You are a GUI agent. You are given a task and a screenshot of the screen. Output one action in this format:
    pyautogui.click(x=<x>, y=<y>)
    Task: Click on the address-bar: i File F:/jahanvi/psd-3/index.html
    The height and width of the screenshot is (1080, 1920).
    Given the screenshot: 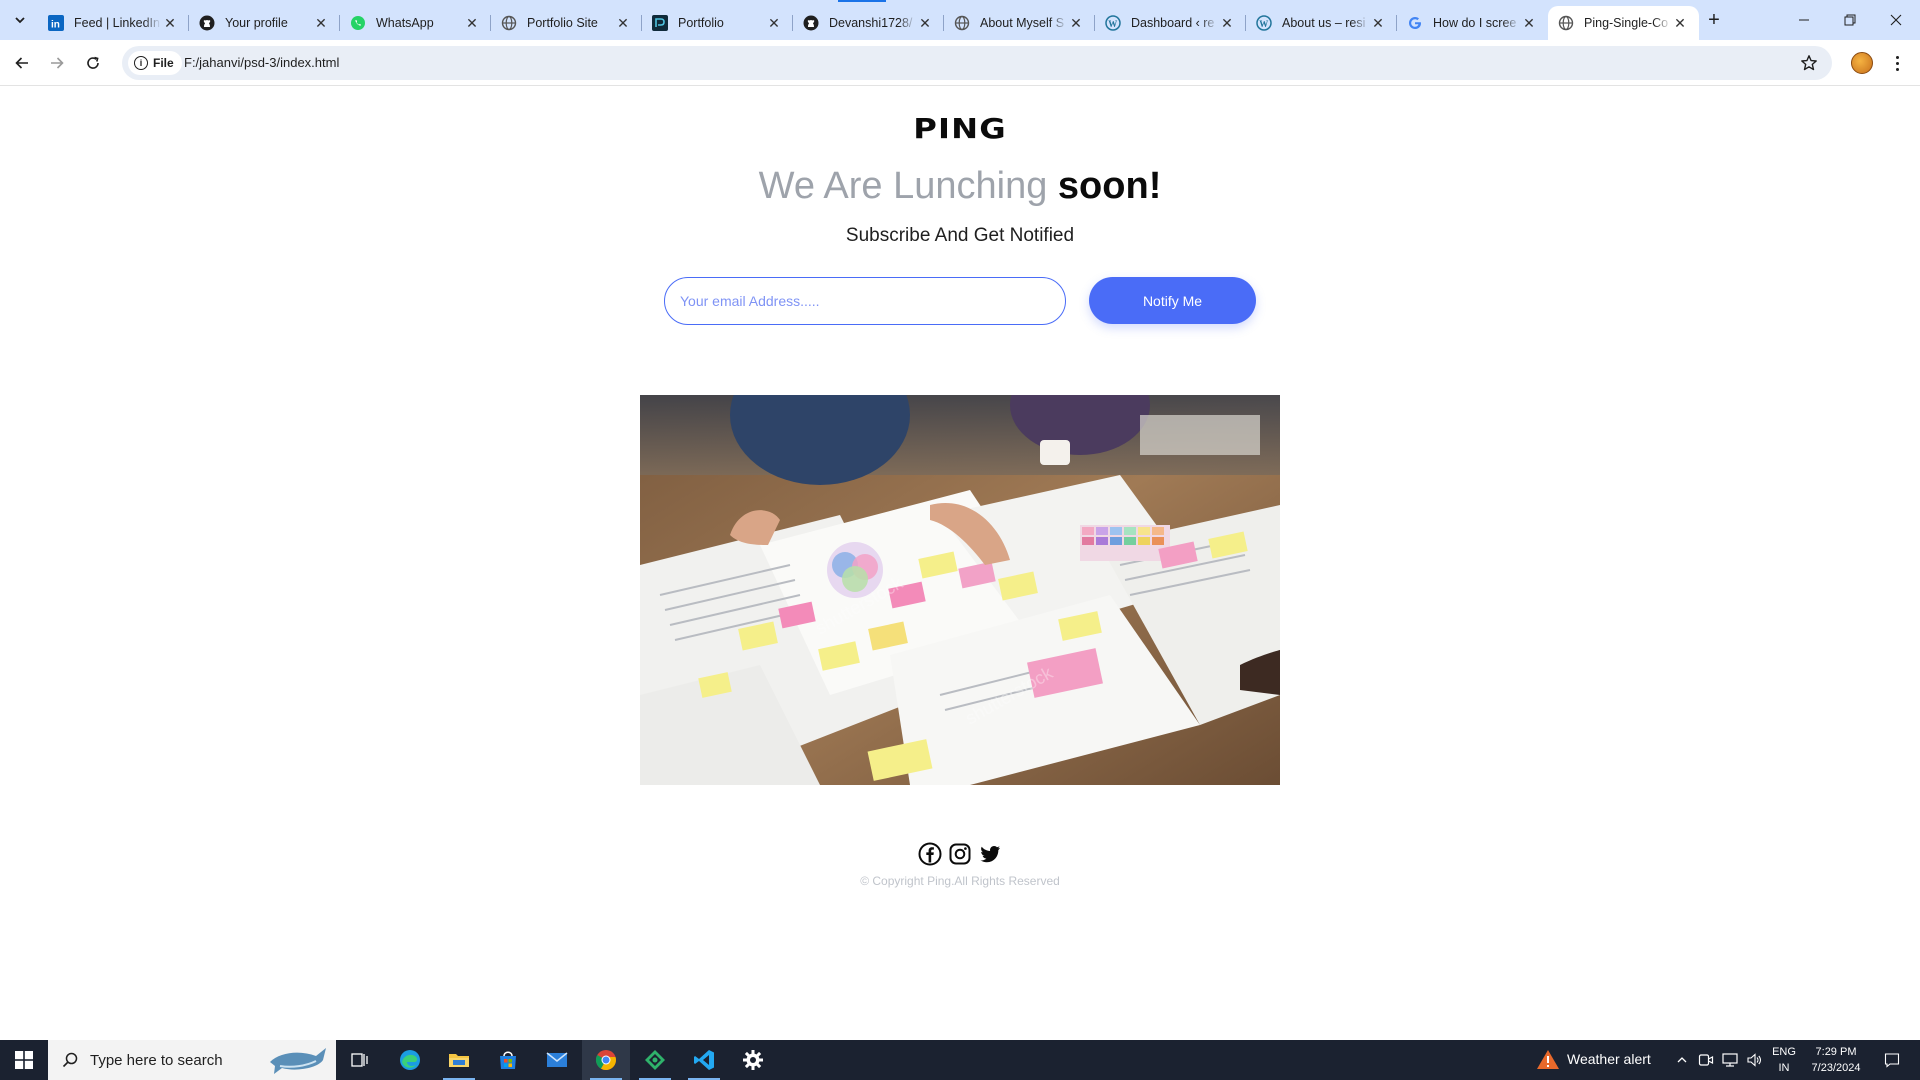 What is the action you would take?
    pyautogui.click(x=977, y=63)
    